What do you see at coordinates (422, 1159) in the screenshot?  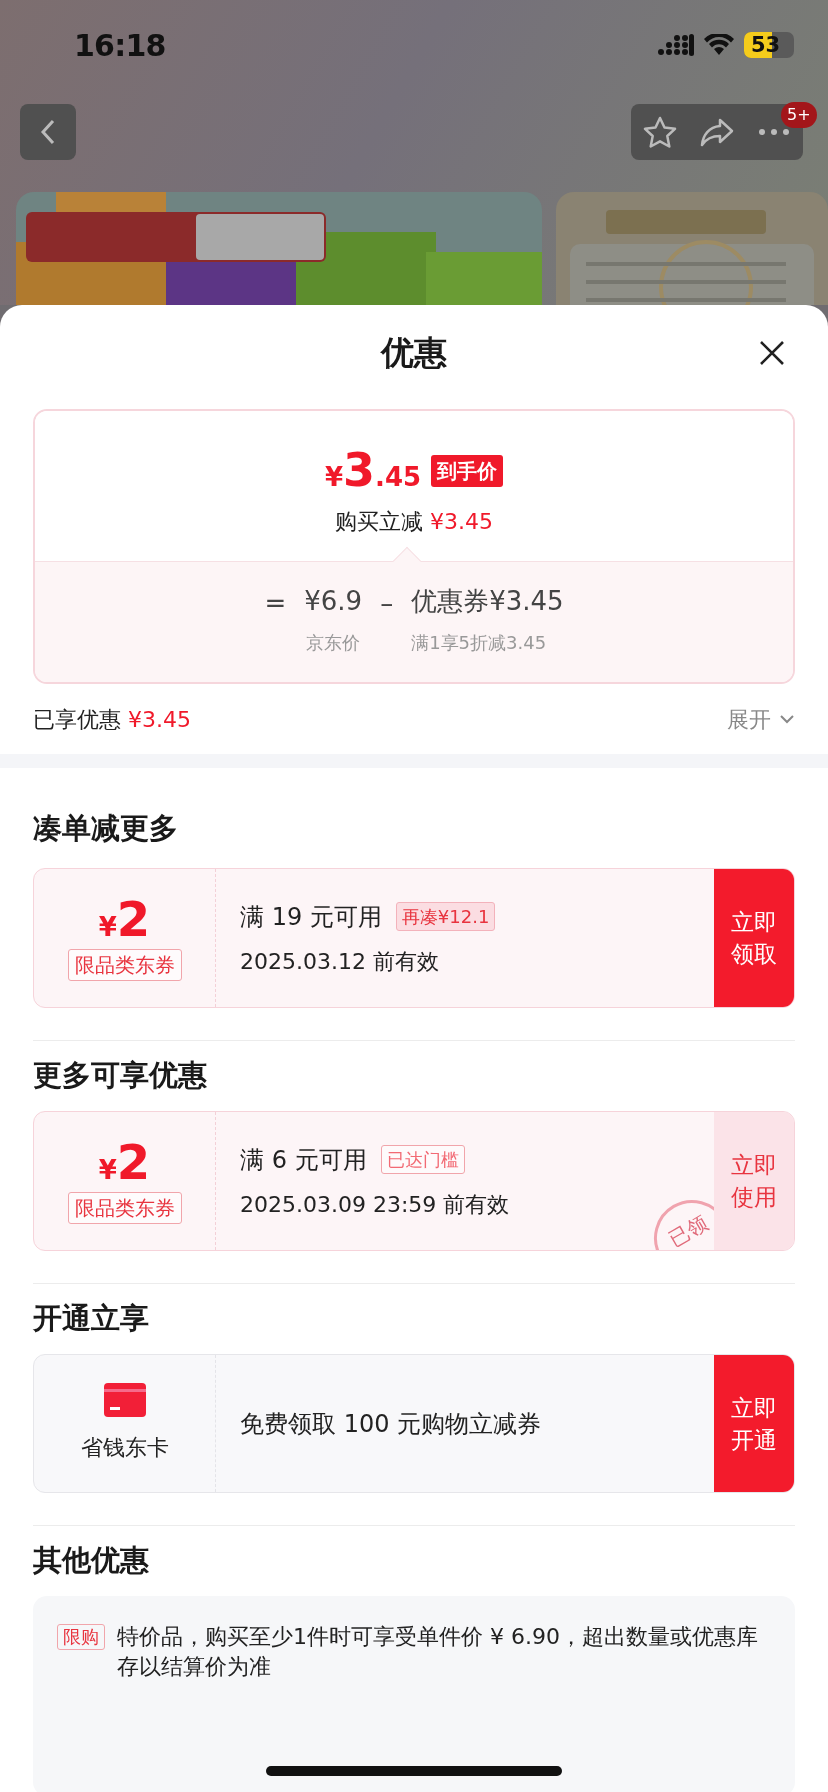 I see `coupon-status-tag: 已达门槛` at bounding box center [422, 1159].